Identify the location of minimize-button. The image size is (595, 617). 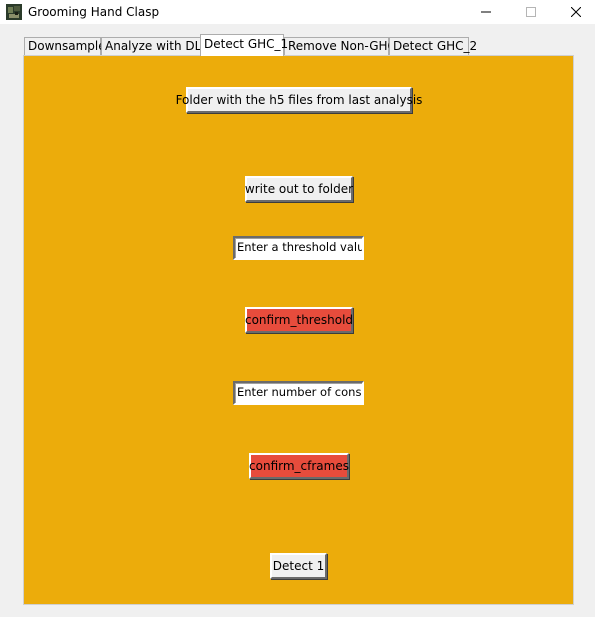
(486, 12).